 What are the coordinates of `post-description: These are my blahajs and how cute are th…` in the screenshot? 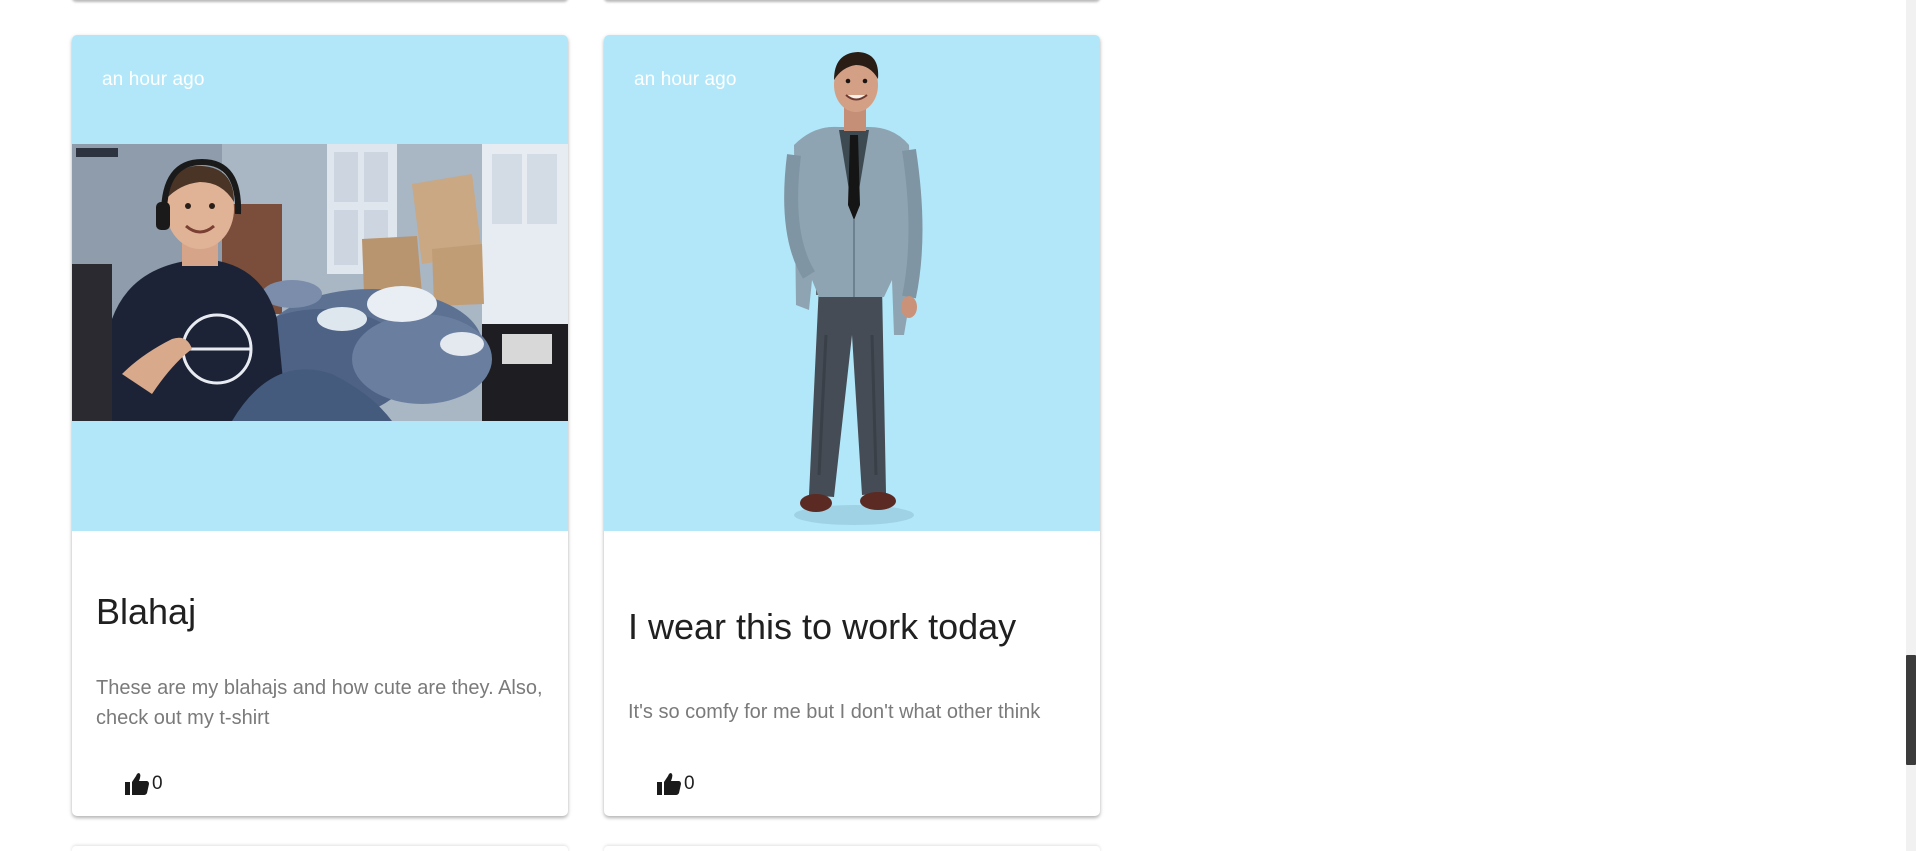 It's located at (319, 703).